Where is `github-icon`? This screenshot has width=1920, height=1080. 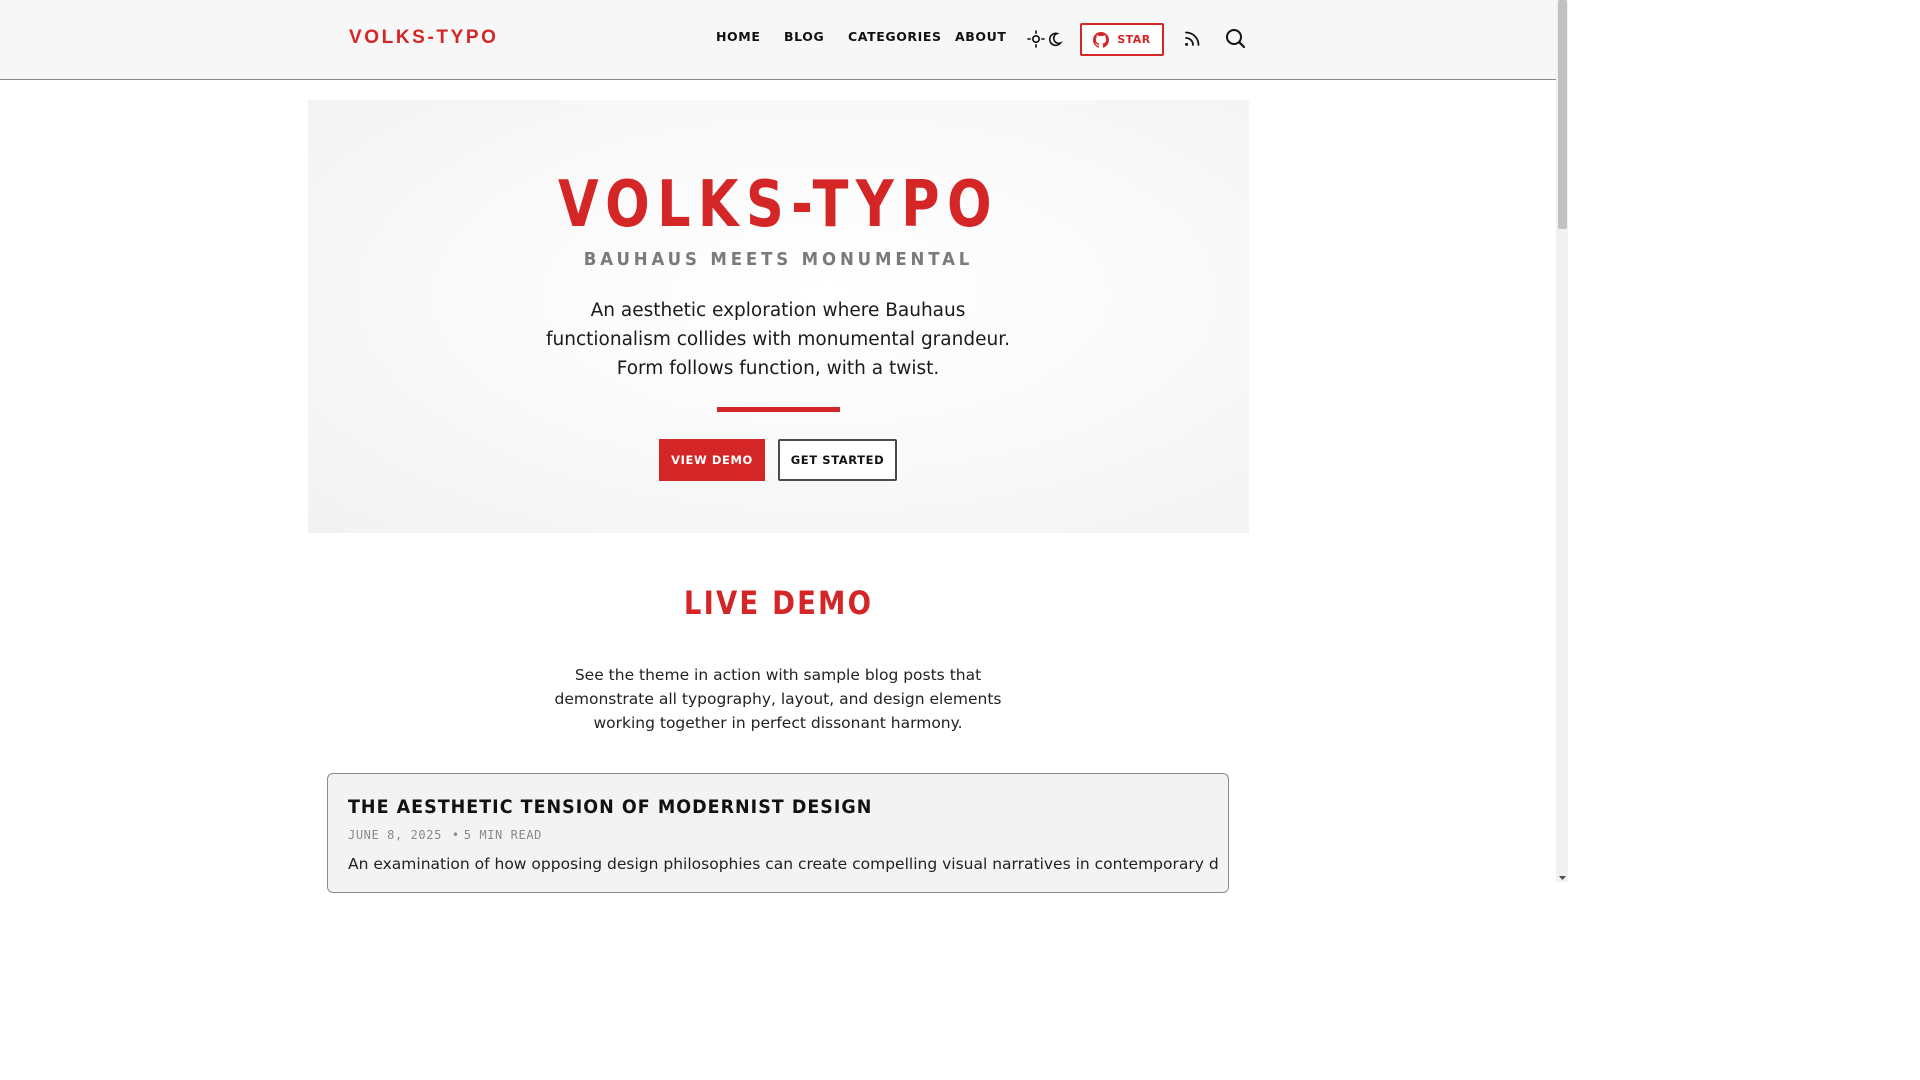
github-icon is located at coordinates (1101, 39).